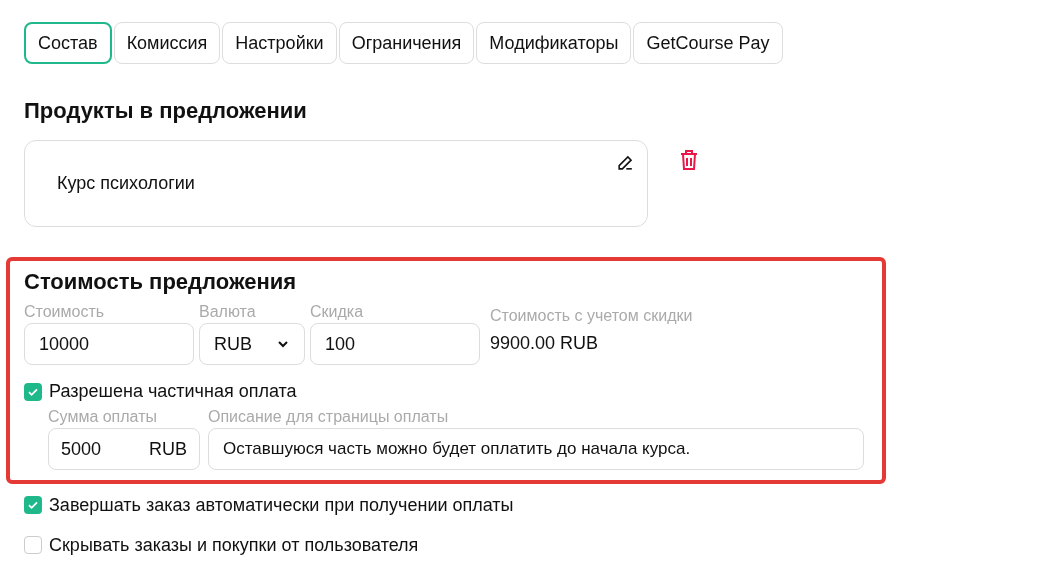  Describe the element at coordinates (124, 449) in the screenshot. I see `amount-field: 5000 RUB` at that location.